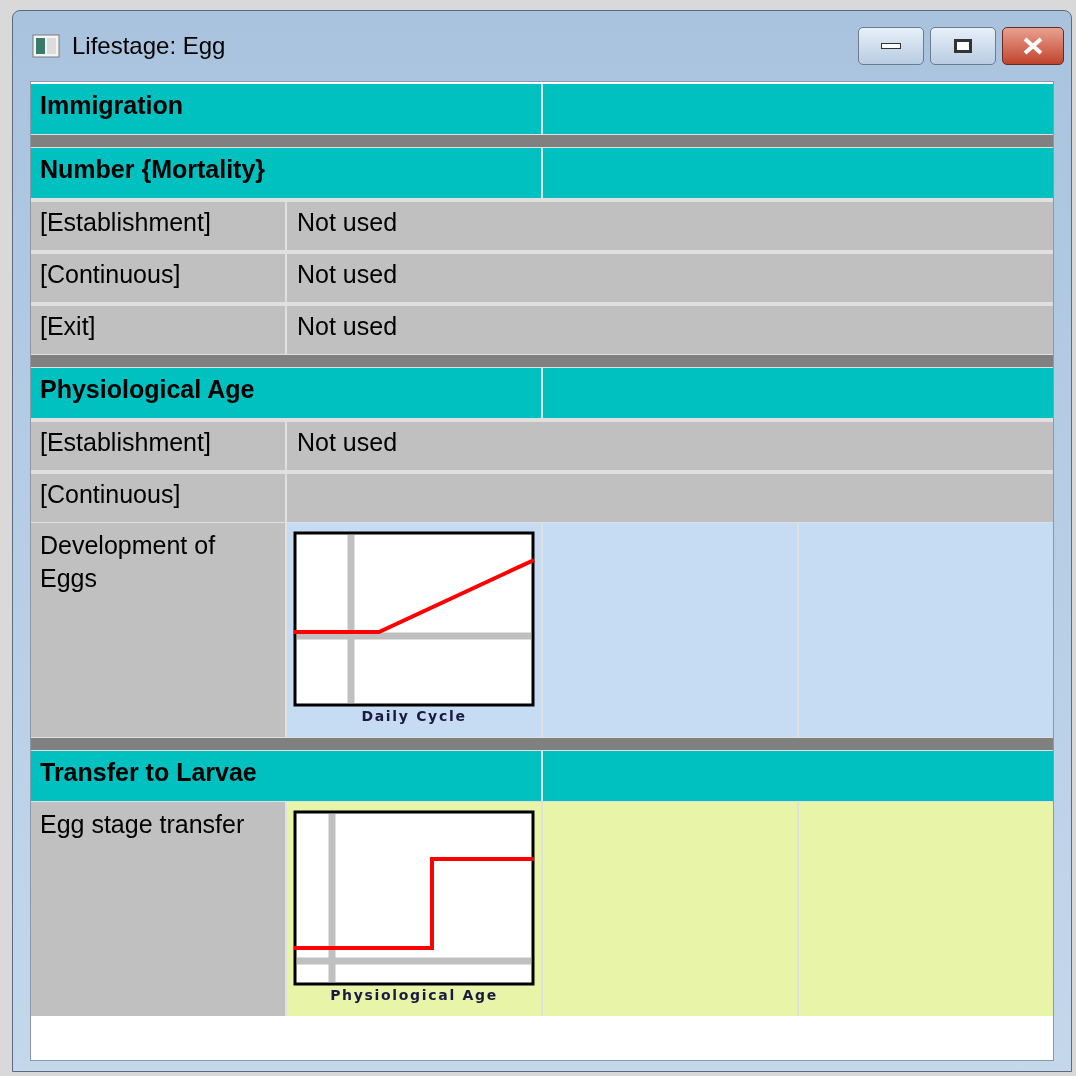  Describe the element at coordinates (286, 393) in the screenshot. I see `section-header: Physiological Age` at that location.